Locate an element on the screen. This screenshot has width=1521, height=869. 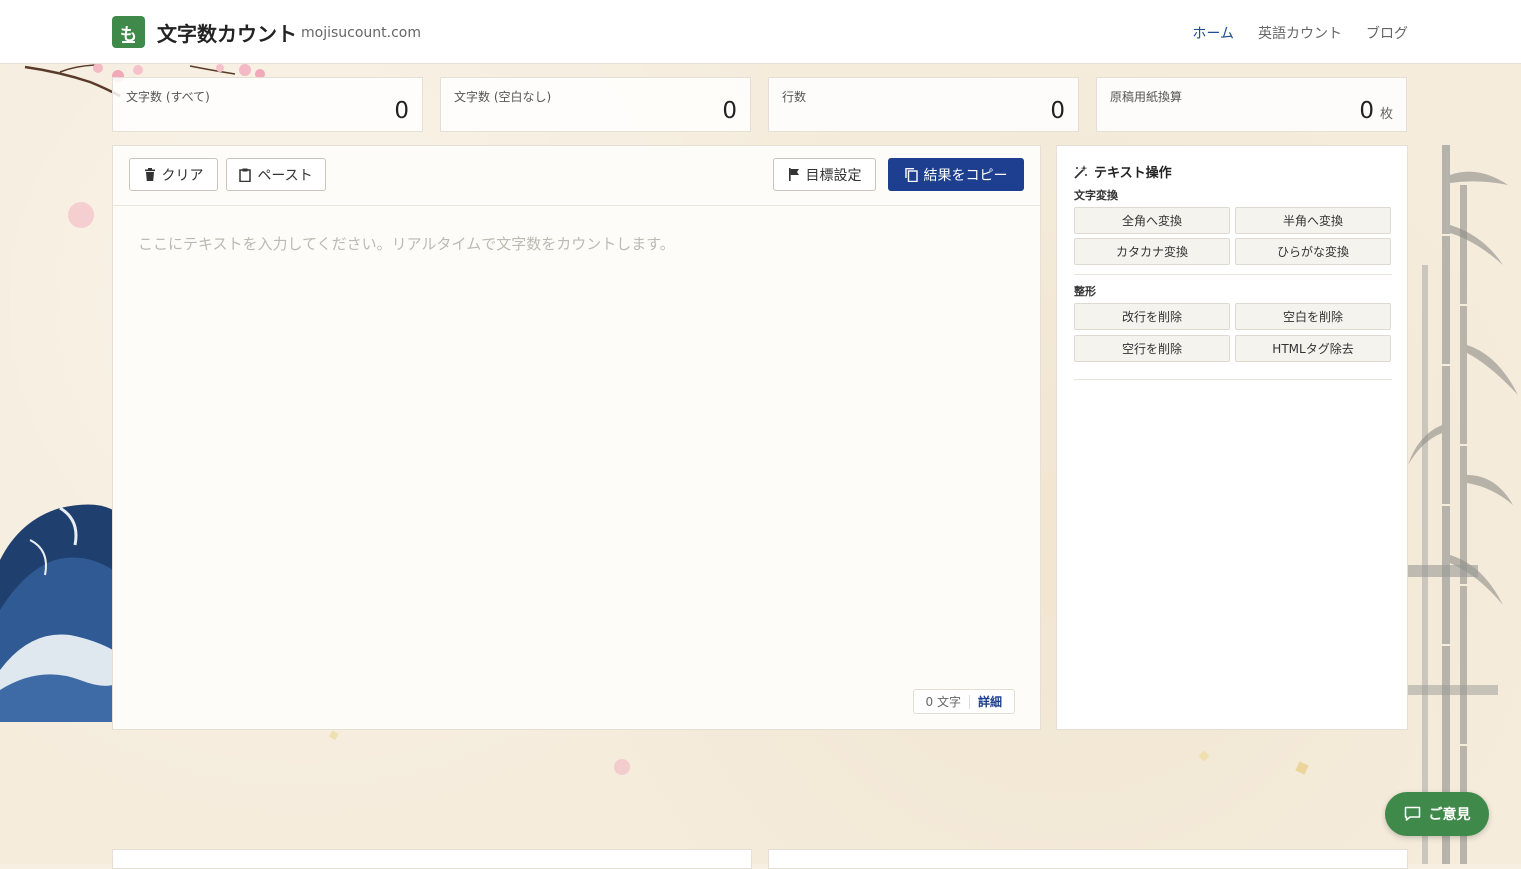
stat-card-lines: 行数 0 is located at coordinates (923, 104).